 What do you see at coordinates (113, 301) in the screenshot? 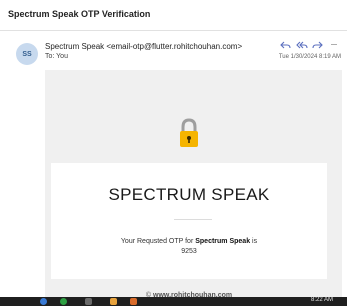
I see `file-explorer-icon` at bounding box center [113, 301].